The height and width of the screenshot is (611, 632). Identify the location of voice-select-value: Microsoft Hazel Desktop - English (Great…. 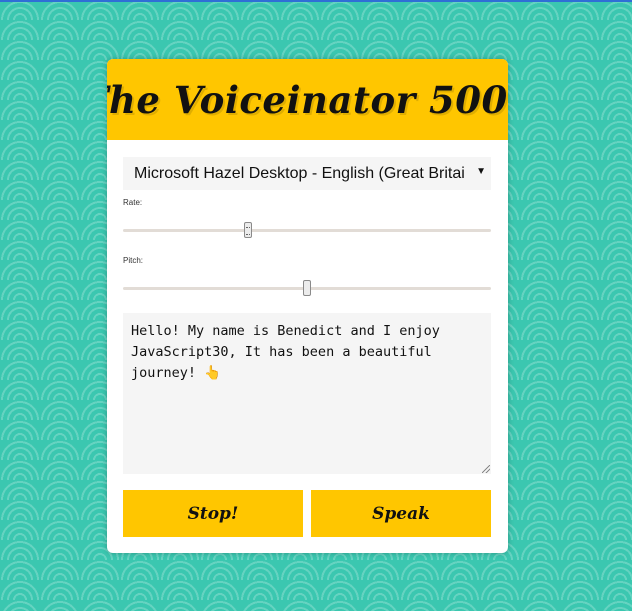
(299, 173).